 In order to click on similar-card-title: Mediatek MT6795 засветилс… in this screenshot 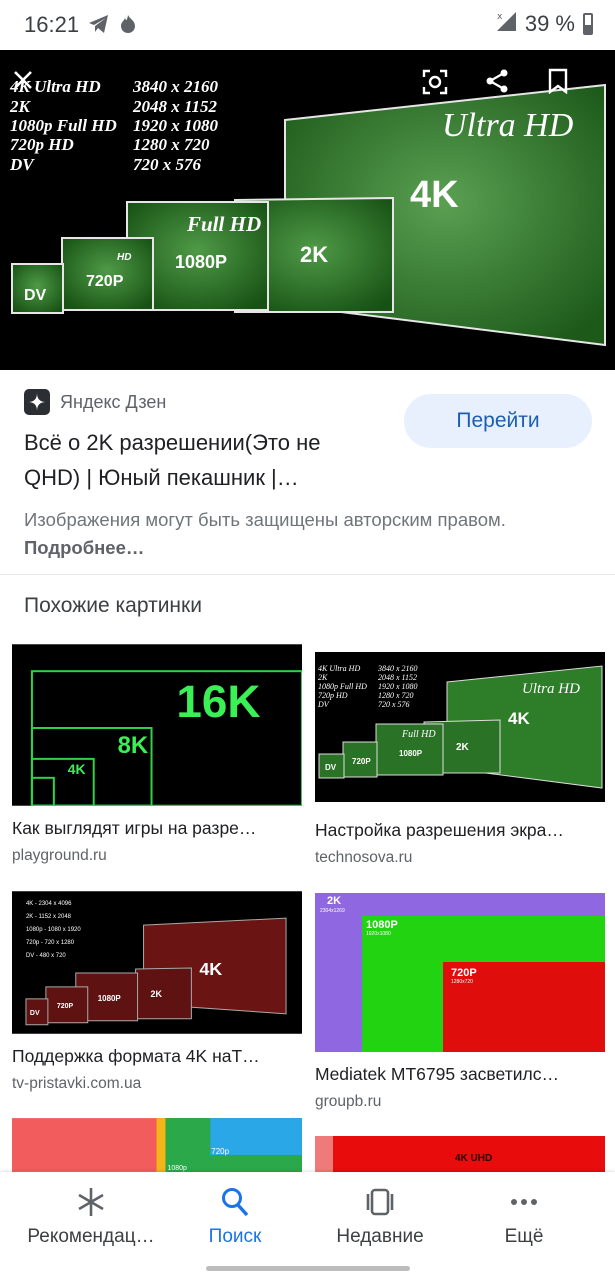, I will do `click(437, 1074)`.